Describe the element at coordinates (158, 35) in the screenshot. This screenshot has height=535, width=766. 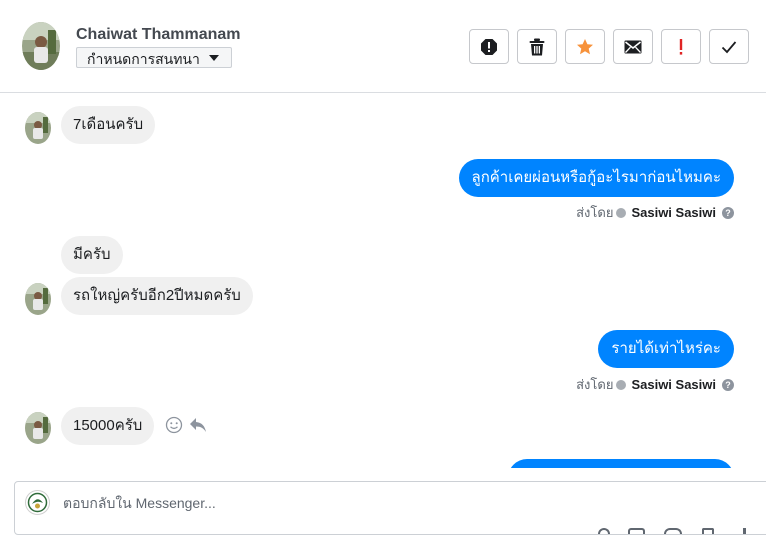
I see `contact-name: Chaiwat Thammanam` at that location.